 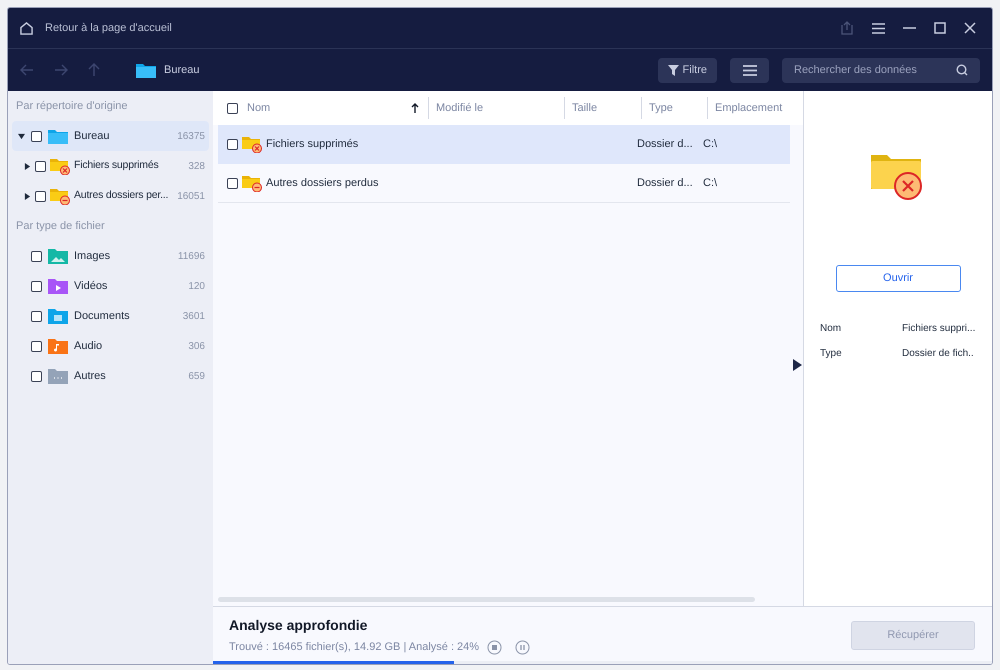 What do you see at coordinates (504, 144) in the screenshot?
I see `table-row: Fichiers supprimés Dossier d... C:\` at bounding box center [504, 144].